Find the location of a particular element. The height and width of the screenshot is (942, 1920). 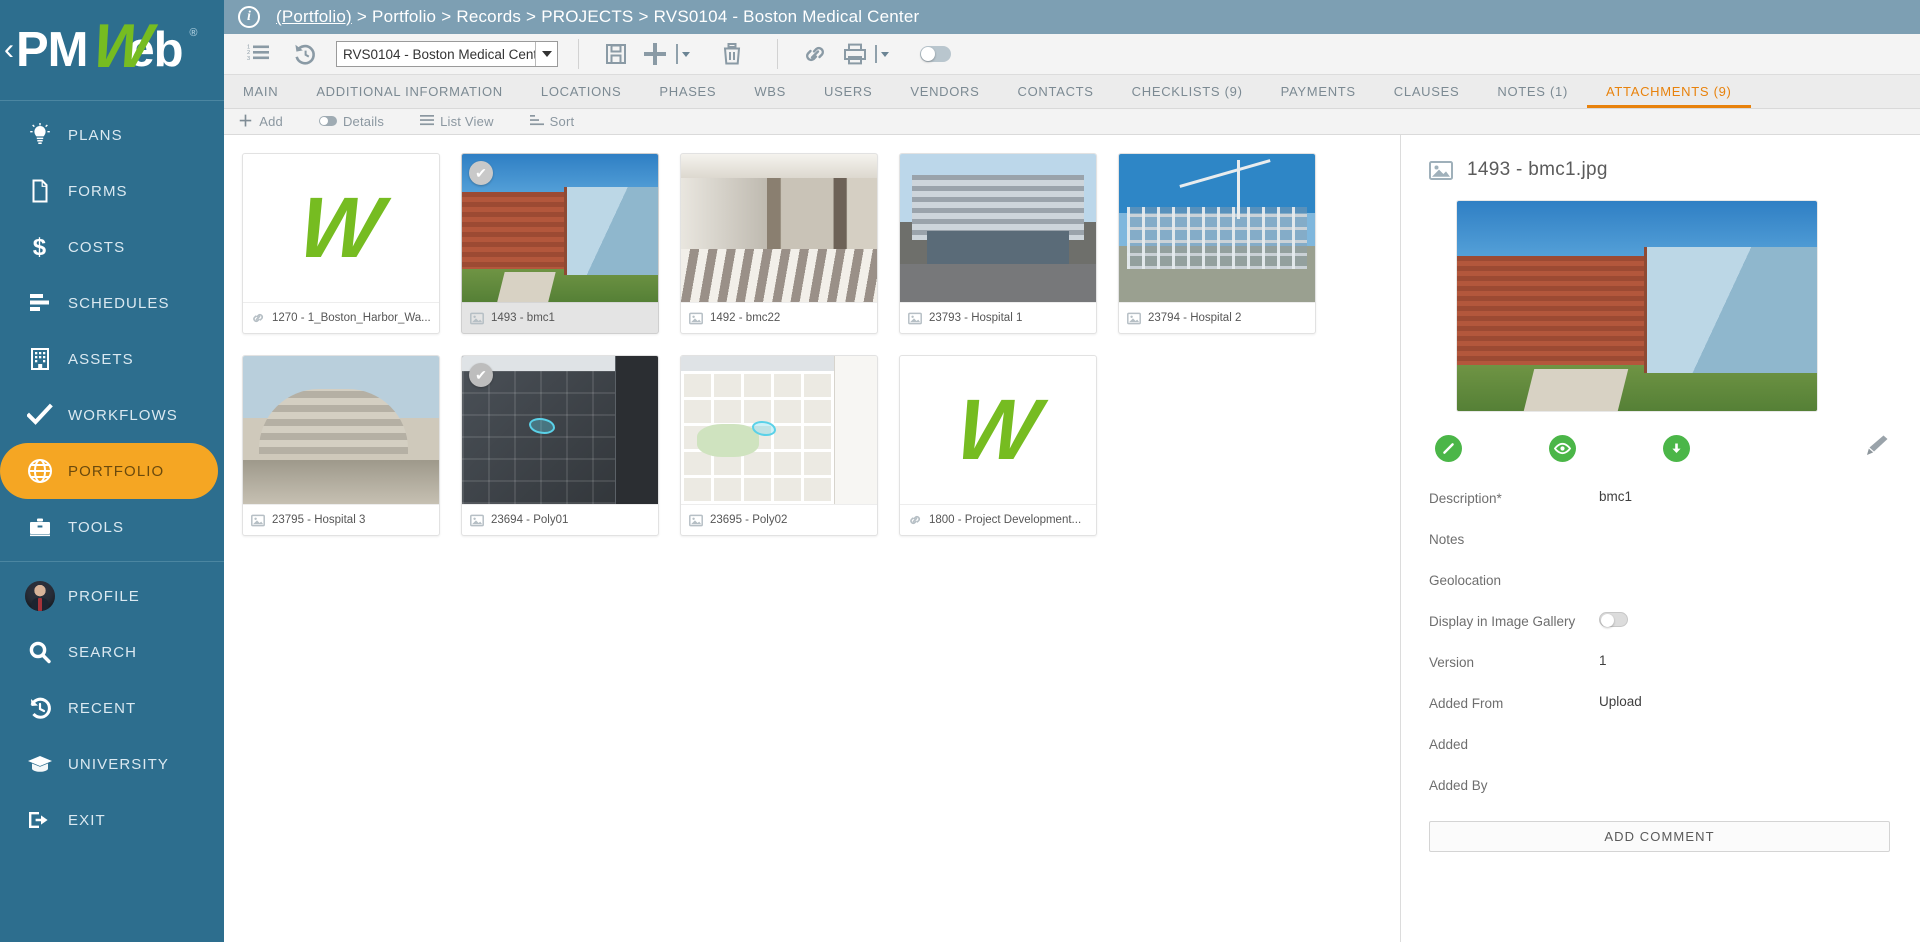

attachment-card: ✔ 1493 - bmc1 is located at coordinates (560, 243).